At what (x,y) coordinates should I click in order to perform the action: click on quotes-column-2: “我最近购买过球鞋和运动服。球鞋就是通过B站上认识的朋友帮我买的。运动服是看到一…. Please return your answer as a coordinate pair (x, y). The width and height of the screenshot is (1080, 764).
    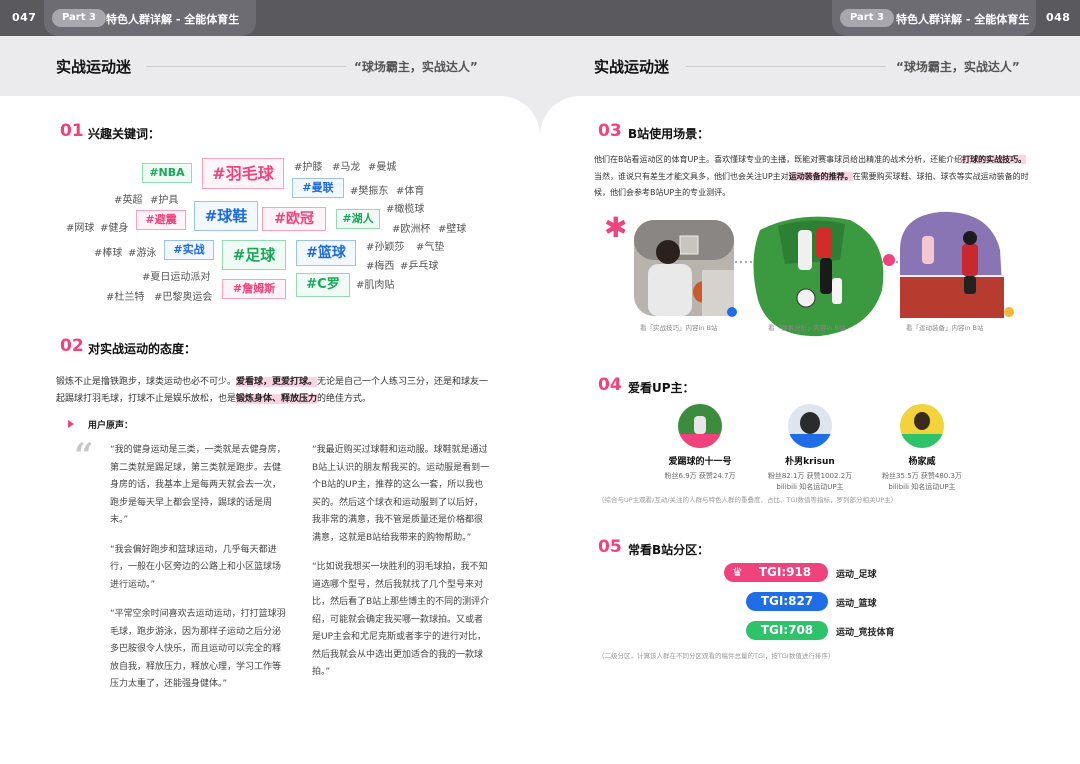
    Looking at the image, I should click on (401, 568).